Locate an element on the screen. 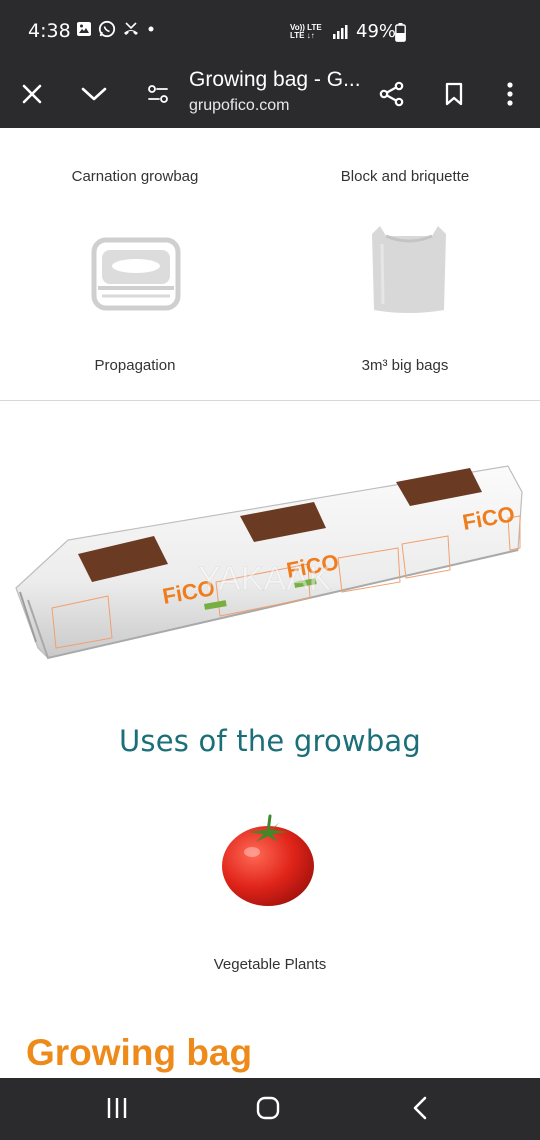 This screenshot has width=540, height=1140. missed-call-icon is located at coordinates (131, 29).